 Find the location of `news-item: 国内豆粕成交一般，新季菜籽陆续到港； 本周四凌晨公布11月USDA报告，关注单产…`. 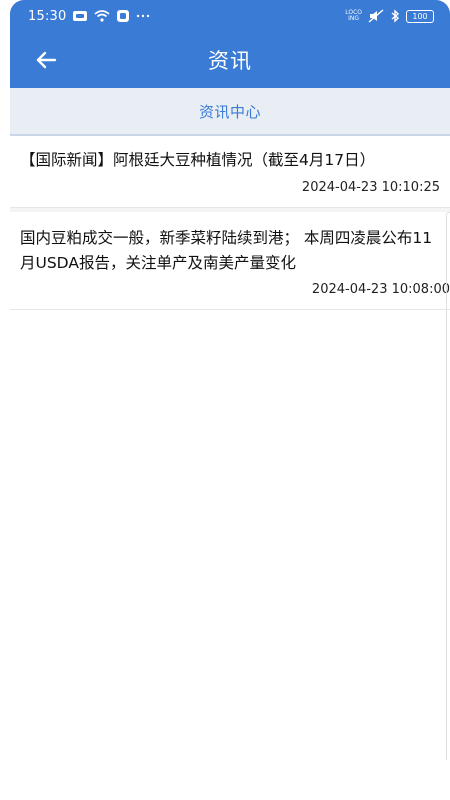

news-item: 国内豆粕成交一般，新季菜籽陆续到港； 本周四凌晨公布11月USDA报告，关注单产… is located at coordinates (230, 261).